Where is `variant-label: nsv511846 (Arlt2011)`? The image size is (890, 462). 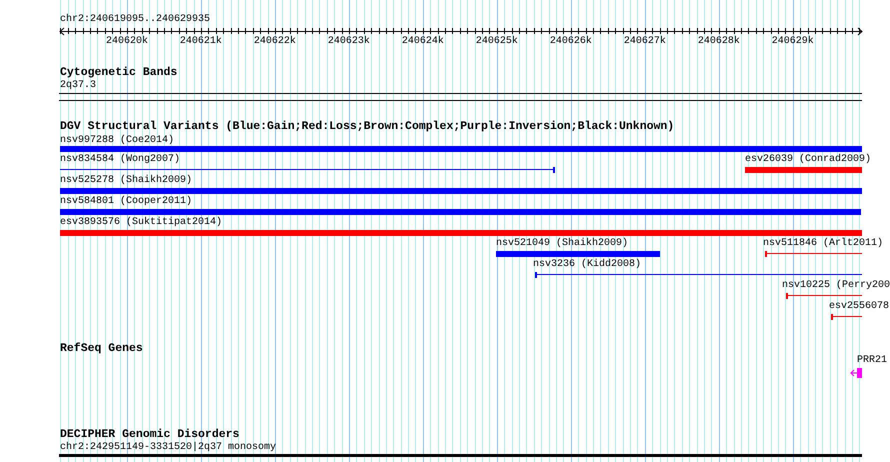 variant-label: nsv511846 (Arlt2011) is located at coordinates (823, 244).